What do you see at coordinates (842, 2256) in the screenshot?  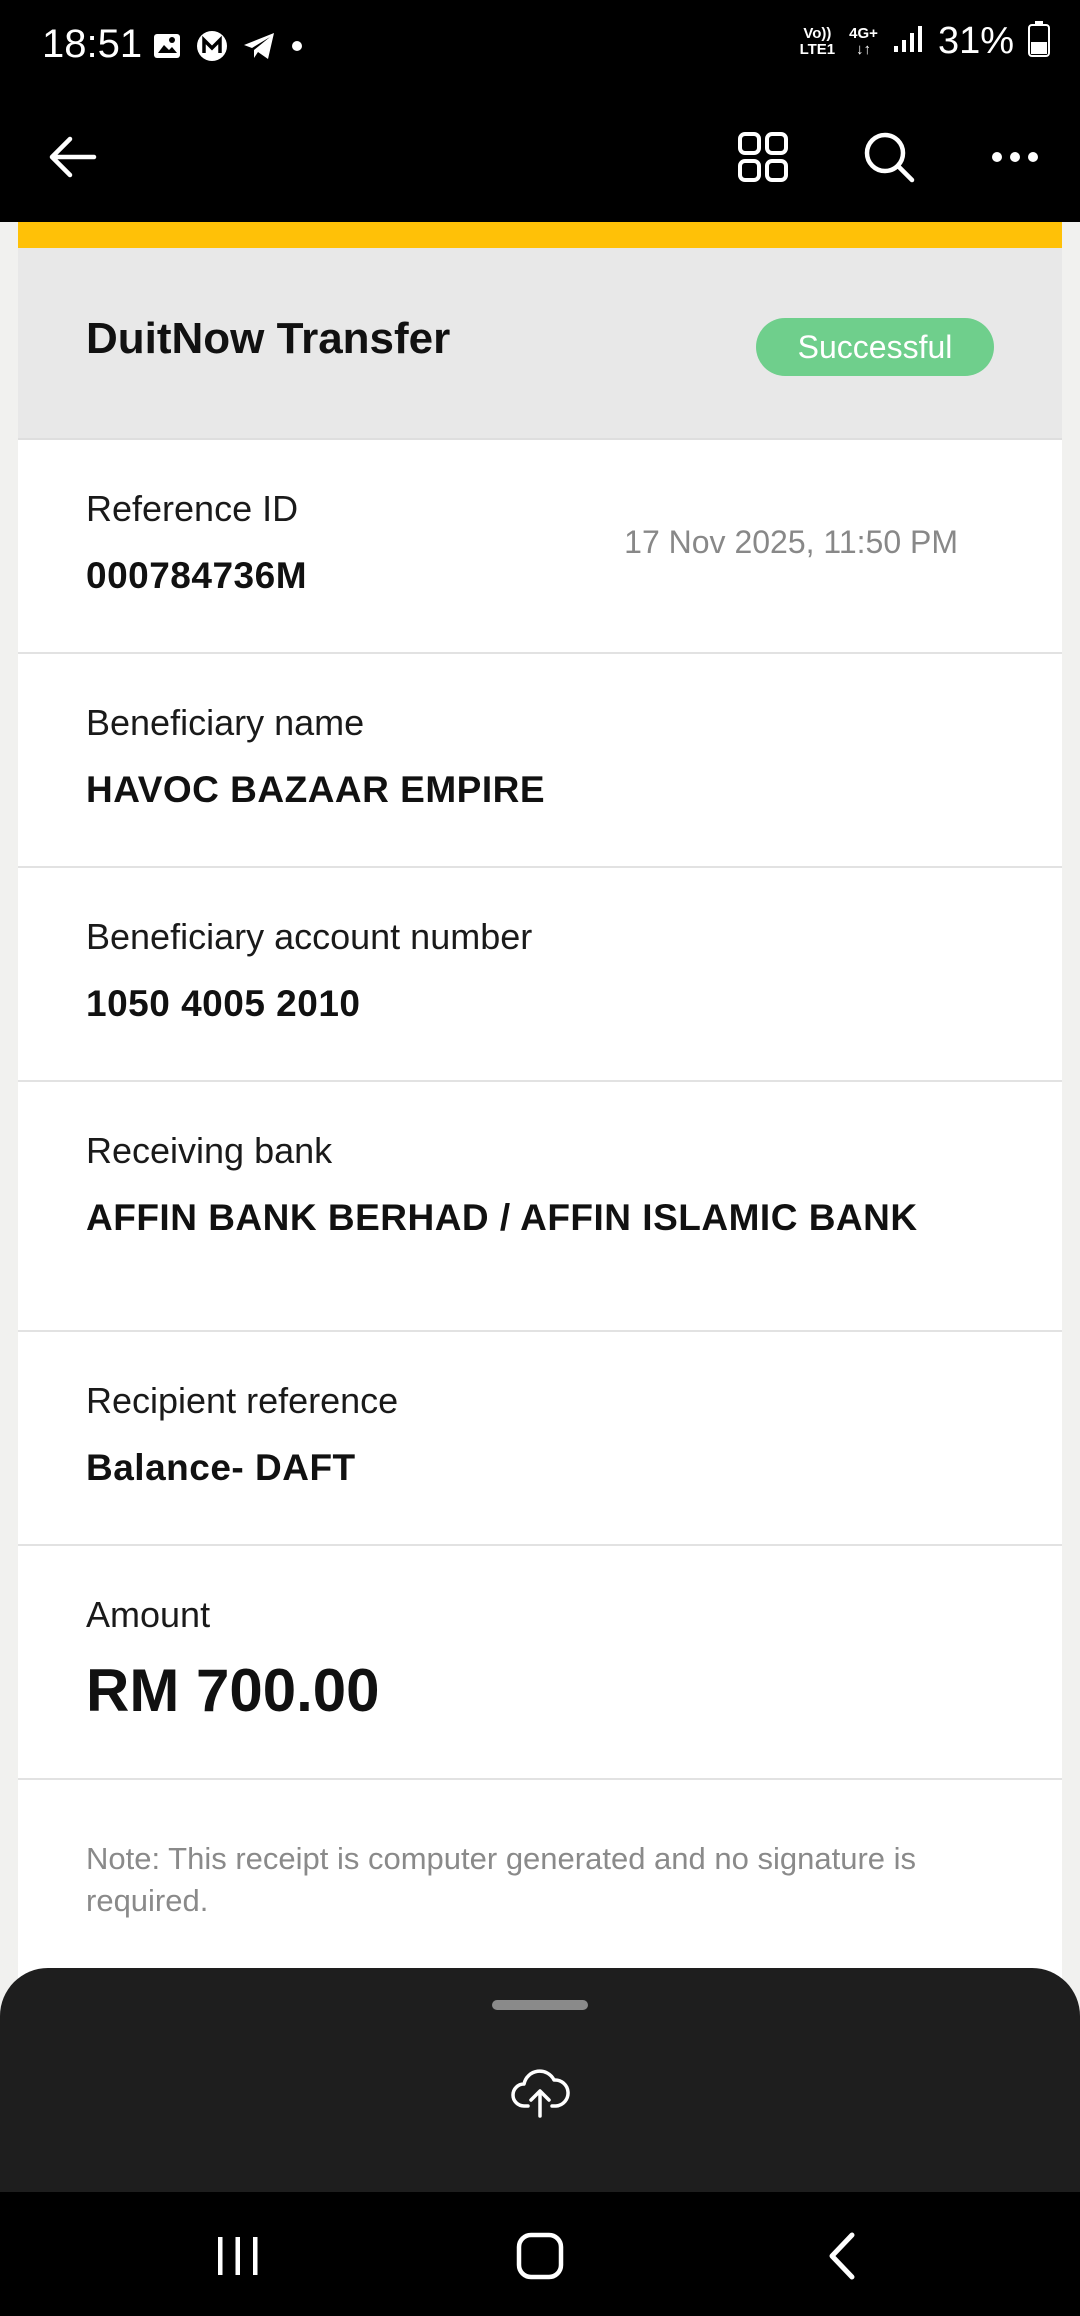 I see `back-icon` at bounding box center [842, 2256].